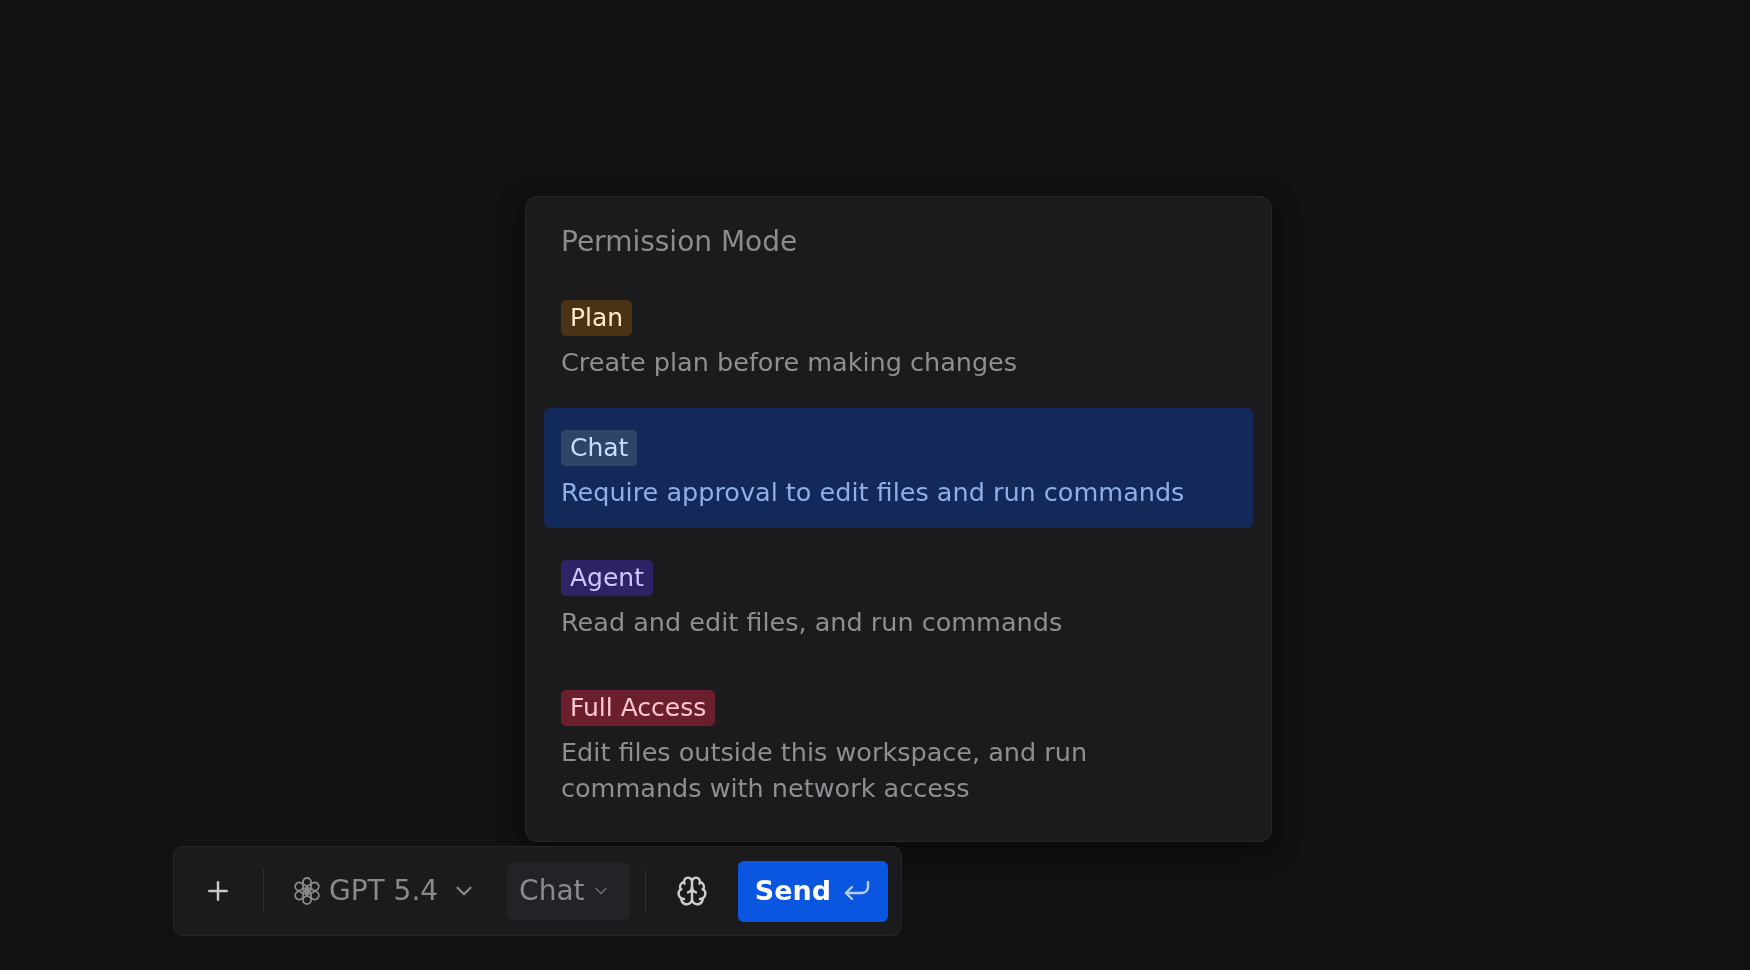 Image resolution: width=1750 pixels, height=970 pixels. What do you see at coordinates (873, 492) in the screenshot?
I see `option-description: Require approval to edit files and run commands` at bounding box center [873, 492].